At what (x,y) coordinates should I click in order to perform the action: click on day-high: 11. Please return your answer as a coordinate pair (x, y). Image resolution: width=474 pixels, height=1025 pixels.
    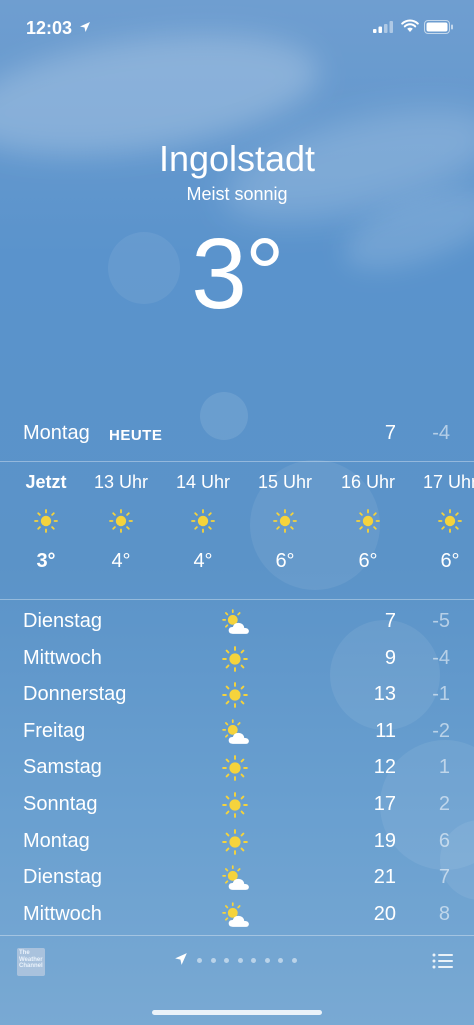
    Looking at the image, I should click on (385, 730).